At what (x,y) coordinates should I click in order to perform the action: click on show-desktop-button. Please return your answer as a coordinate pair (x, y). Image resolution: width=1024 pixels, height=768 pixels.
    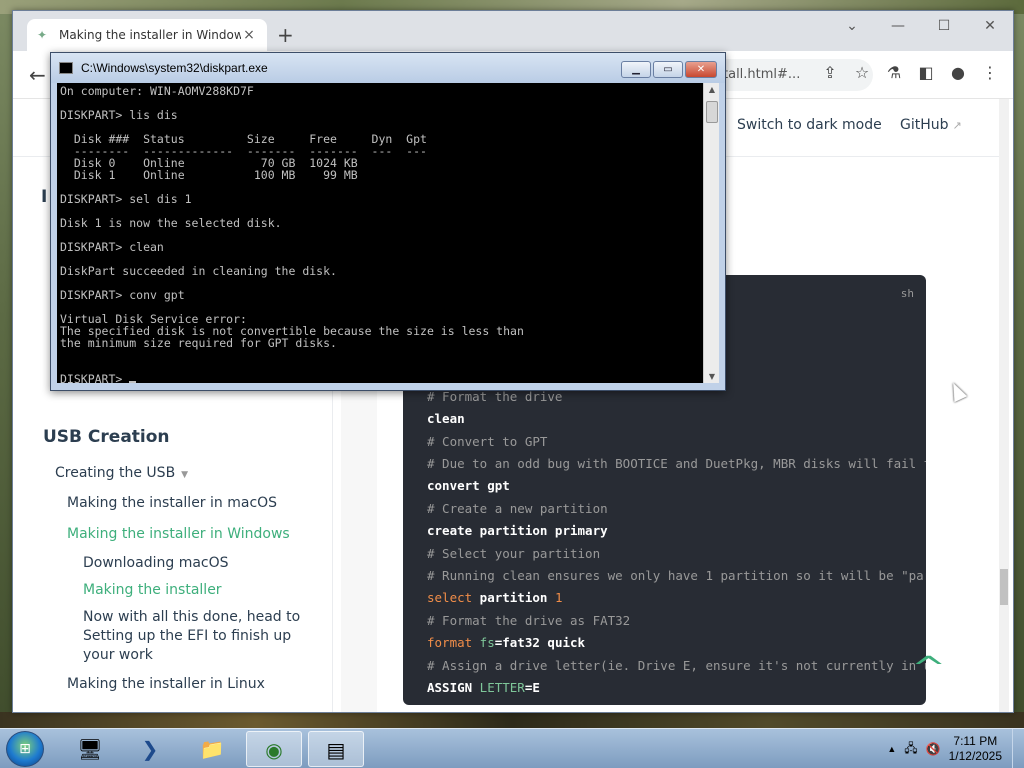
    Looking at the image, I should click on (1018, 748).